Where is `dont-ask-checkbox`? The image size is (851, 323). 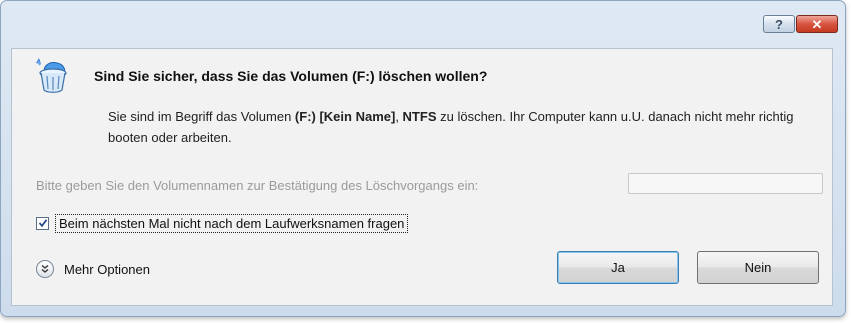 dont-ask-checkbox is located at coordinates (42, 223).